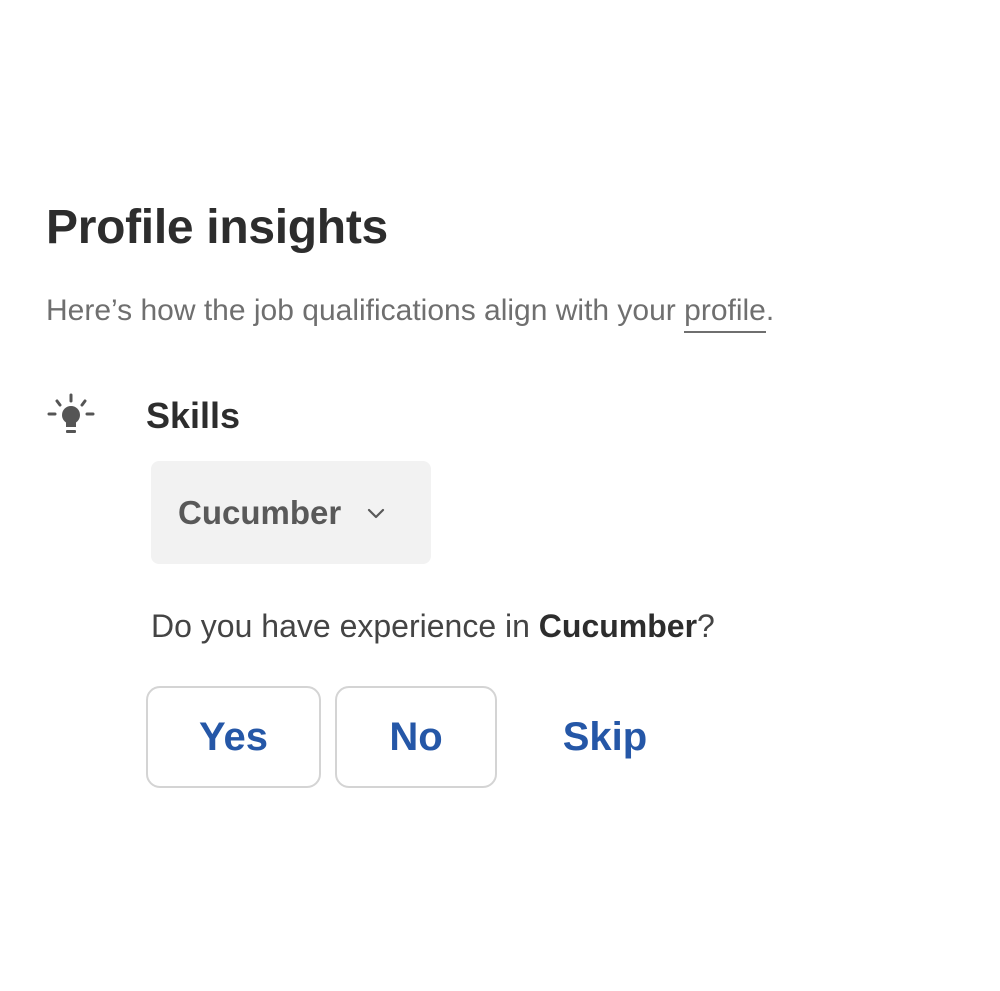 The image size is (1000, 991). I want to click on skills-heading: Skills, so click(193, 415).